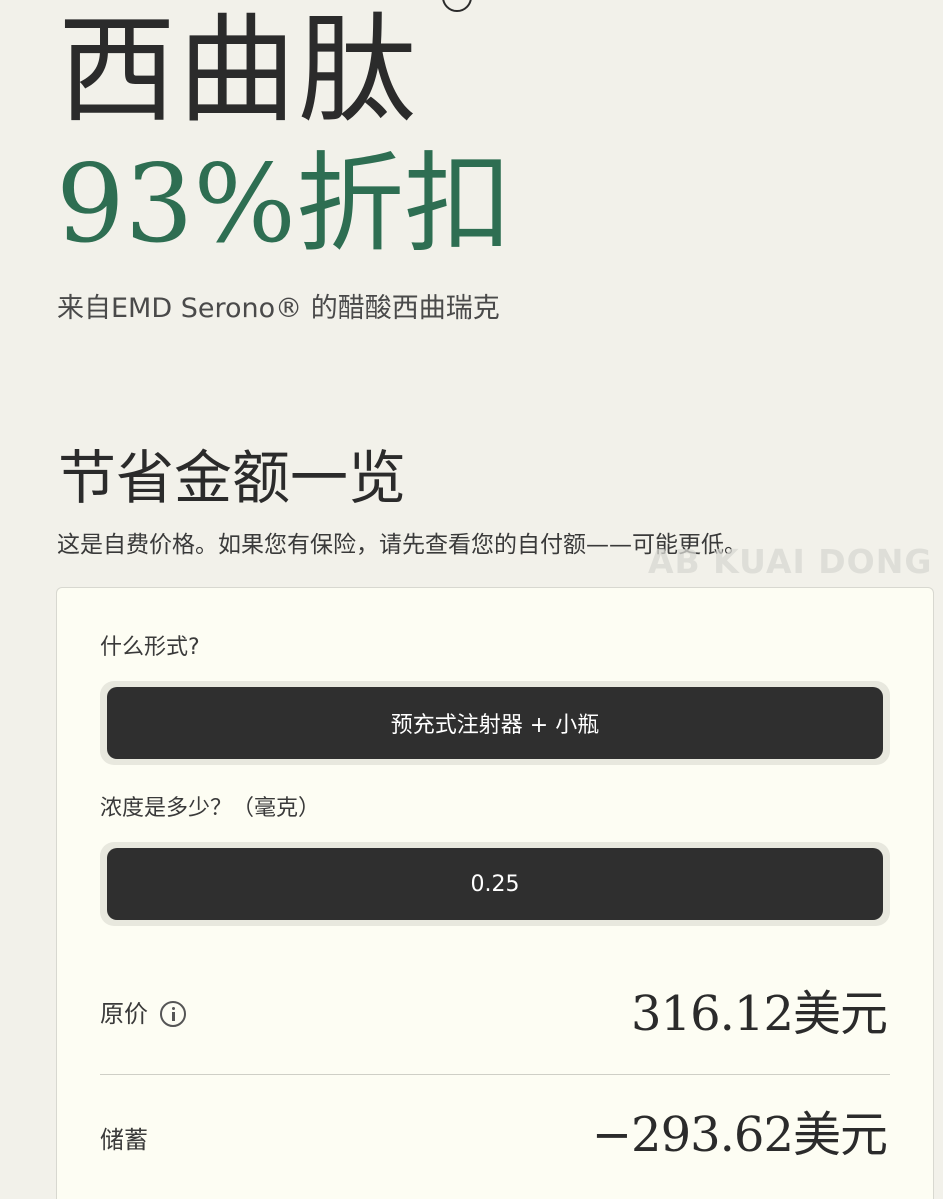 This screenshot has height=1199, width=943. What do you see at coordinates (457, 6) in the screenshot?
I see `registered-mark-icon` at bounding box center [457, 6].